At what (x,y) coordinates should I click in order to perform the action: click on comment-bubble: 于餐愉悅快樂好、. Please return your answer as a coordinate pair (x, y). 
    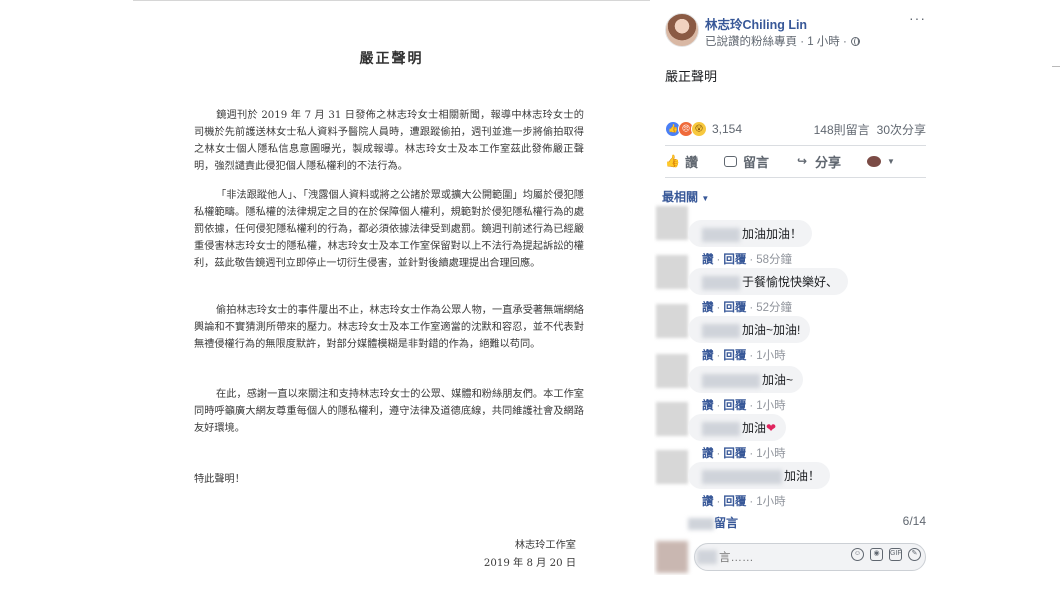
    Looking at the image, I should click on (768, 281).